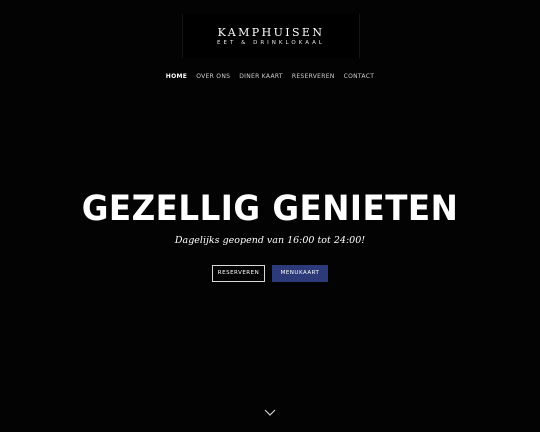  Describe the element at coordinates (300, 273) in the screenshot. I see `menukaart-button: Menukaart` at that location.